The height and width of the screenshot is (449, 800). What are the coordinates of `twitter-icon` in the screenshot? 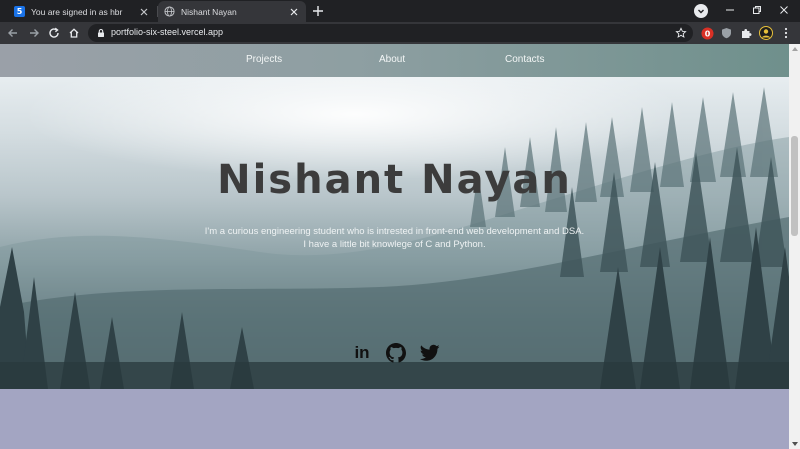 It's located at (430, 353).